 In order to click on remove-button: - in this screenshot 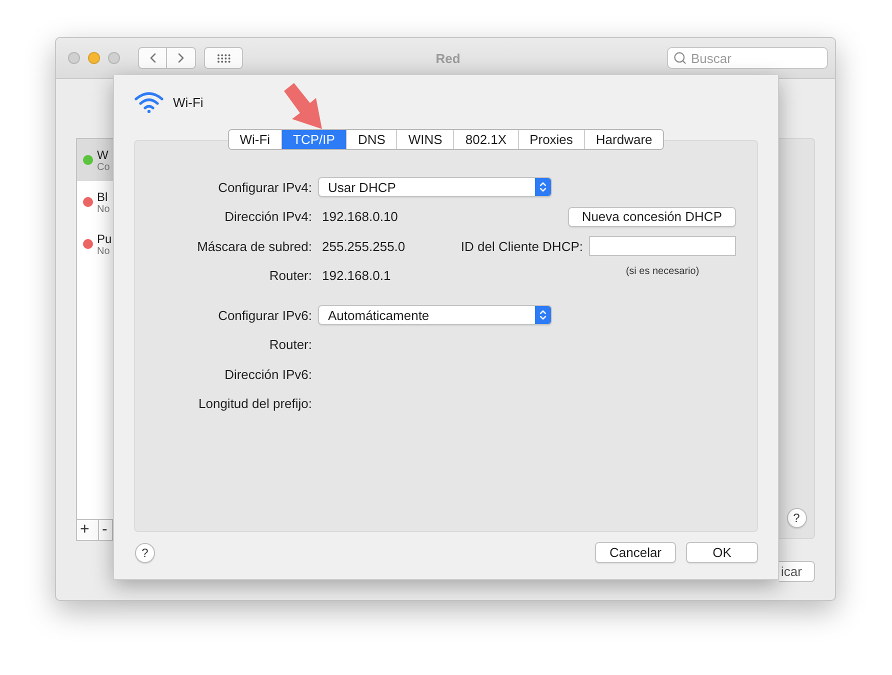, I will do `click(106, 530)`.